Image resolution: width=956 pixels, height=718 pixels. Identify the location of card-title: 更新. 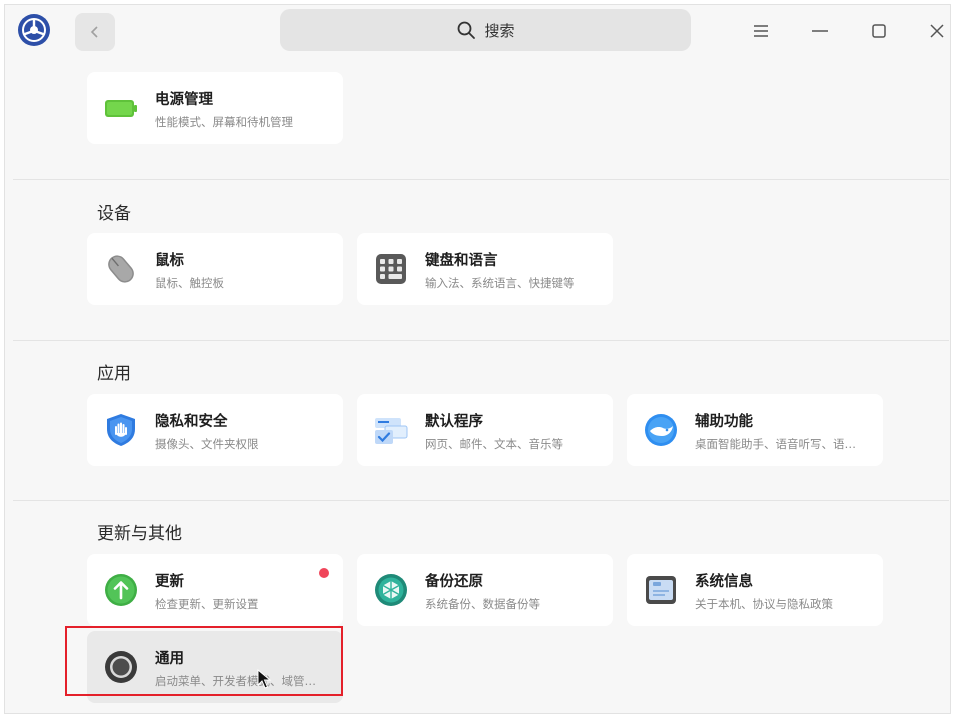
(169, 582).